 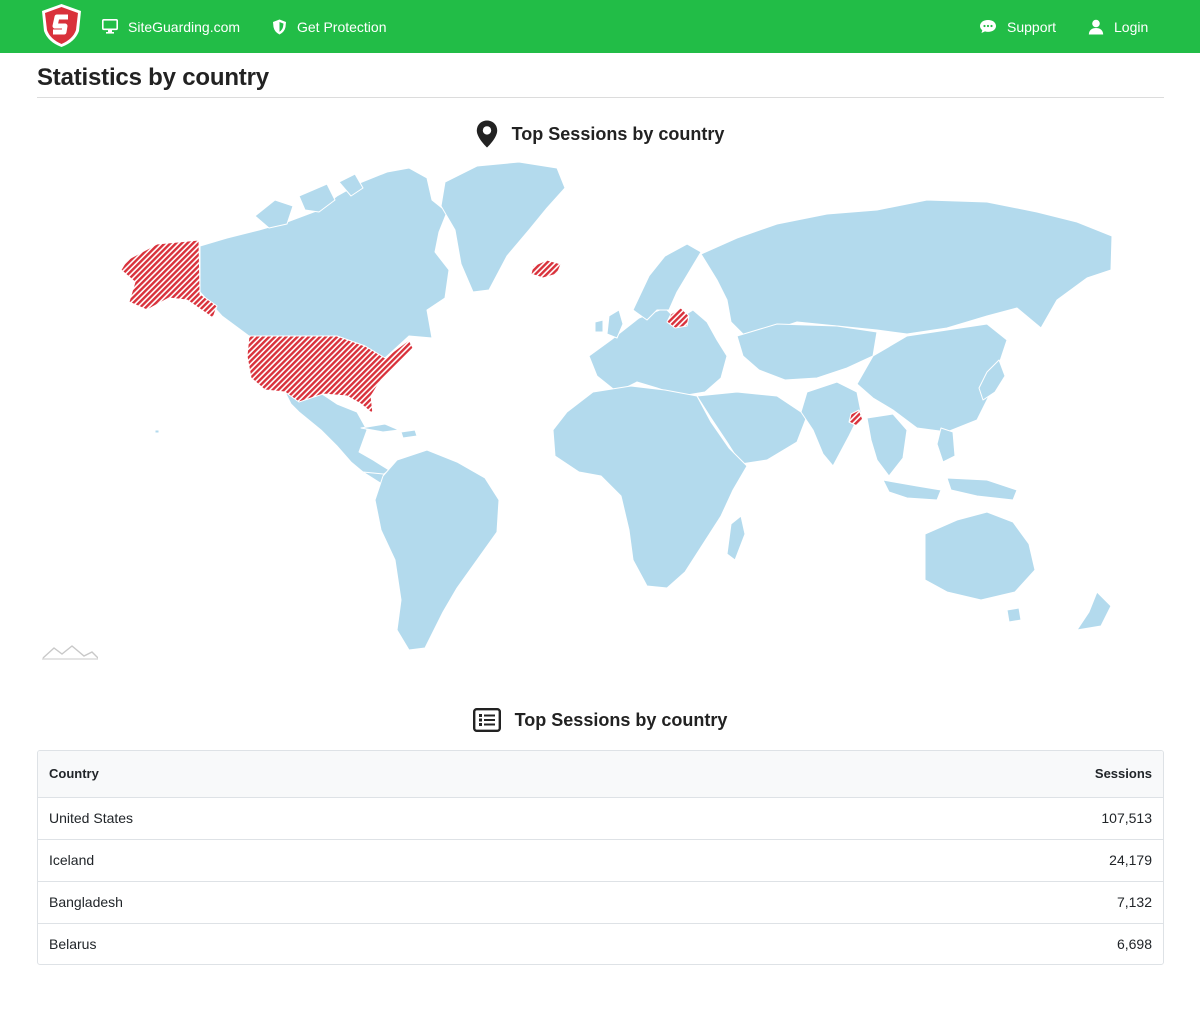 I want to click on map-philippines, so click(x=946, y=445).